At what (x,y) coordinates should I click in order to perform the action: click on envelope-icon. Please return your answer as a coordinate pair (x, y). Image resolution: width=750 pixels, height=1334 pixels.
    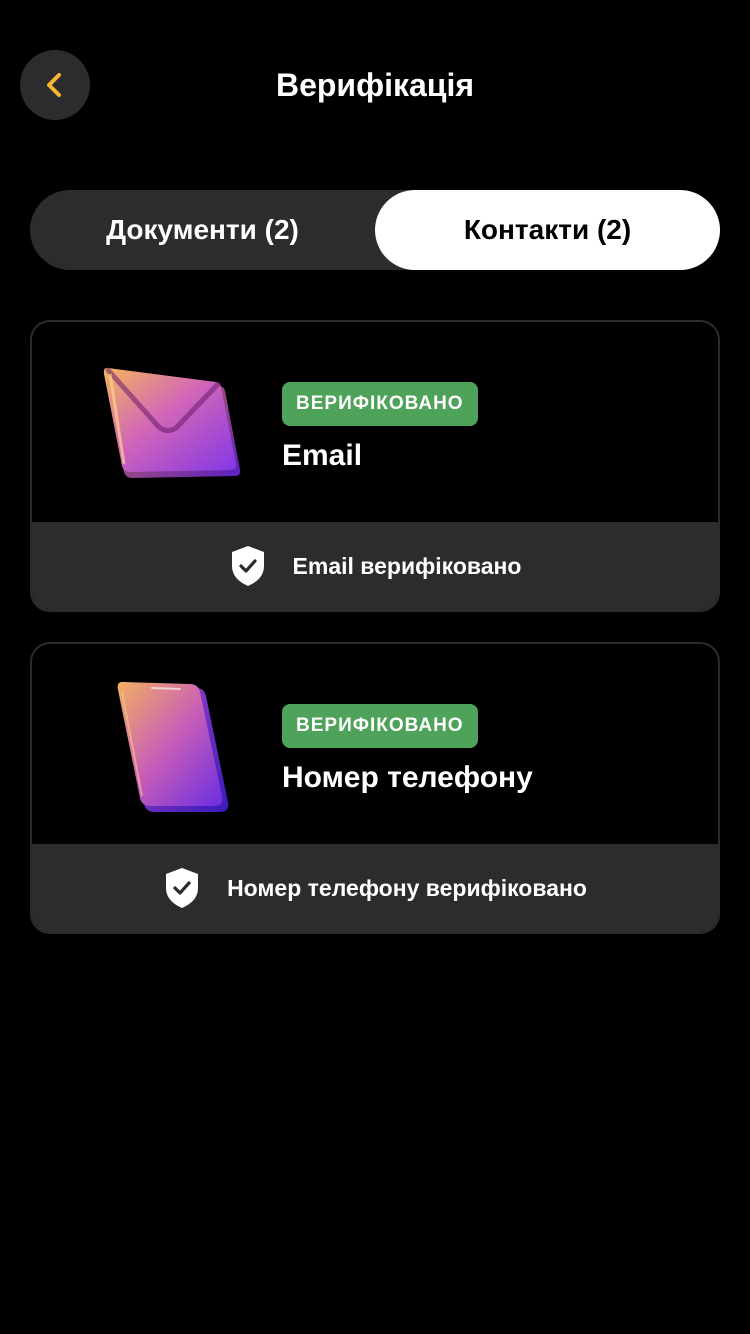
    Looking at the image, I should click on (172, 422).